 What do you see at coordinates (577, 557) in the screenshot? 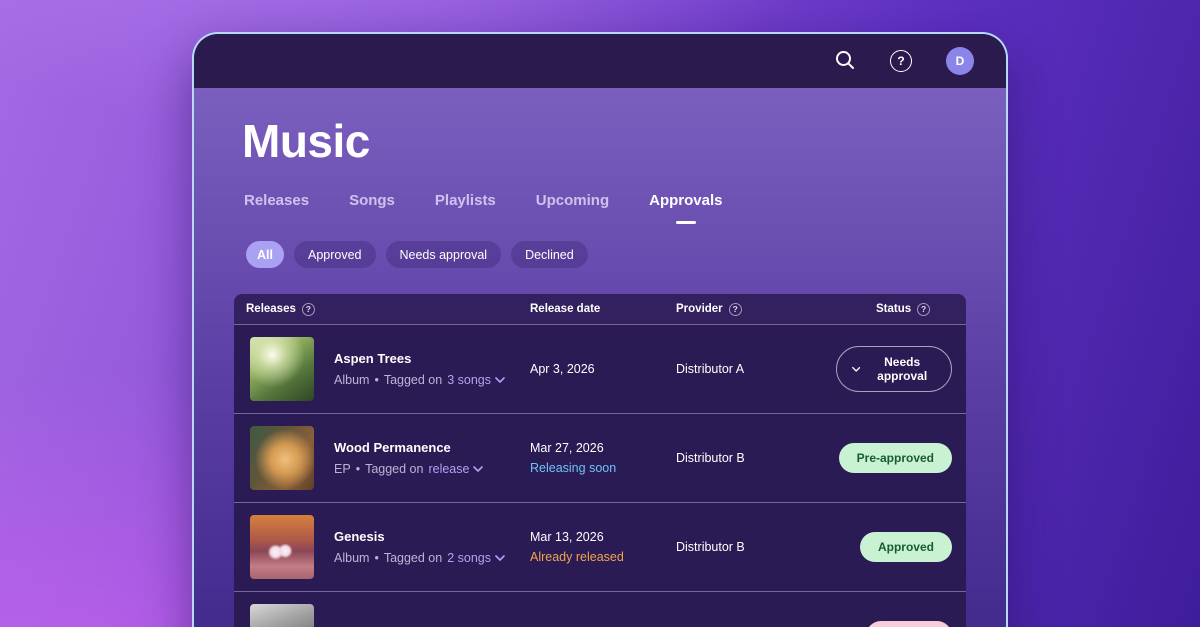
I see `already-released-note: Already released` at bounding box center [577, 557].